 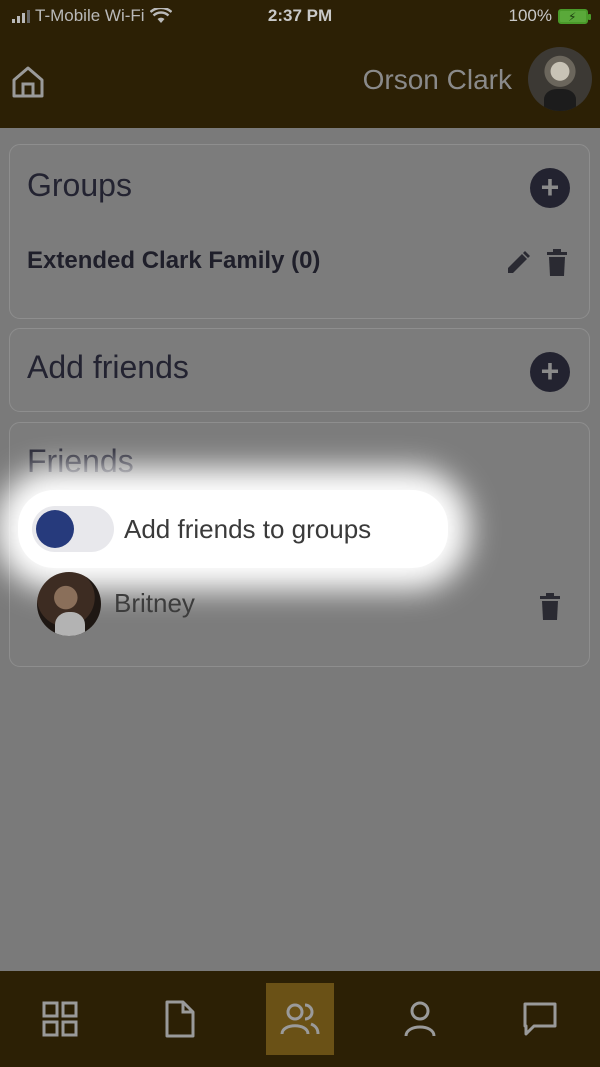 I want to click on friends-title: Friends, so click(x=80, y=461).